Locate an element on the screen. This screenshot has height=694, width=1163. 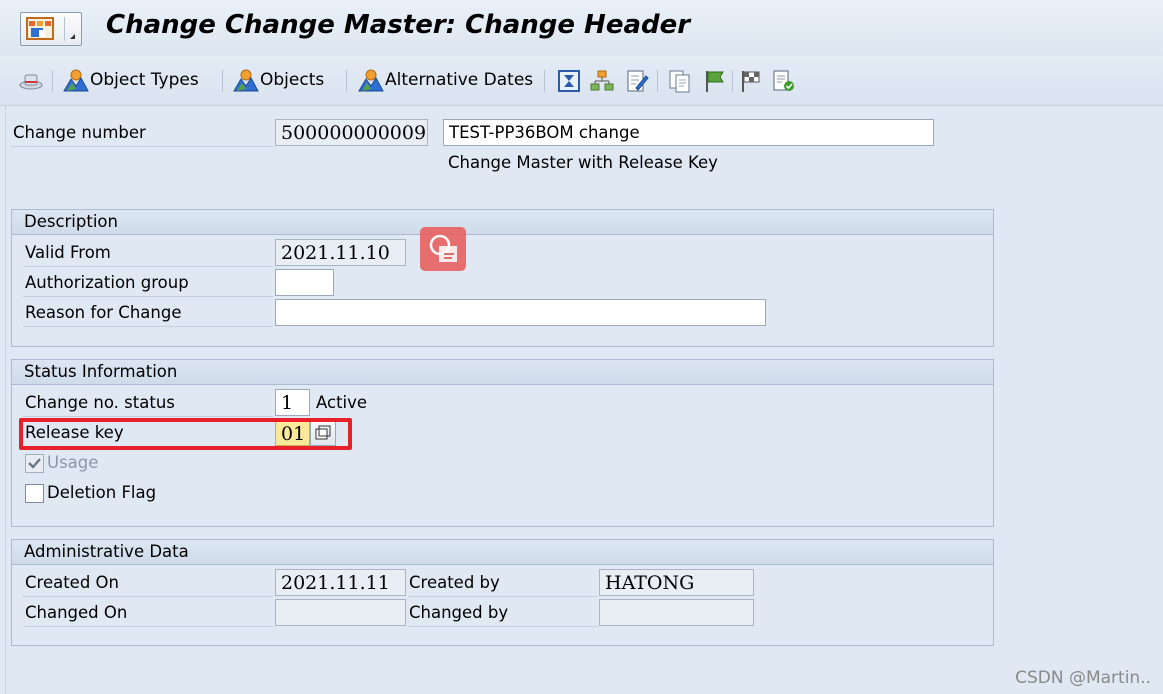
hierarchy-icon is located at coordinates (602, 81).